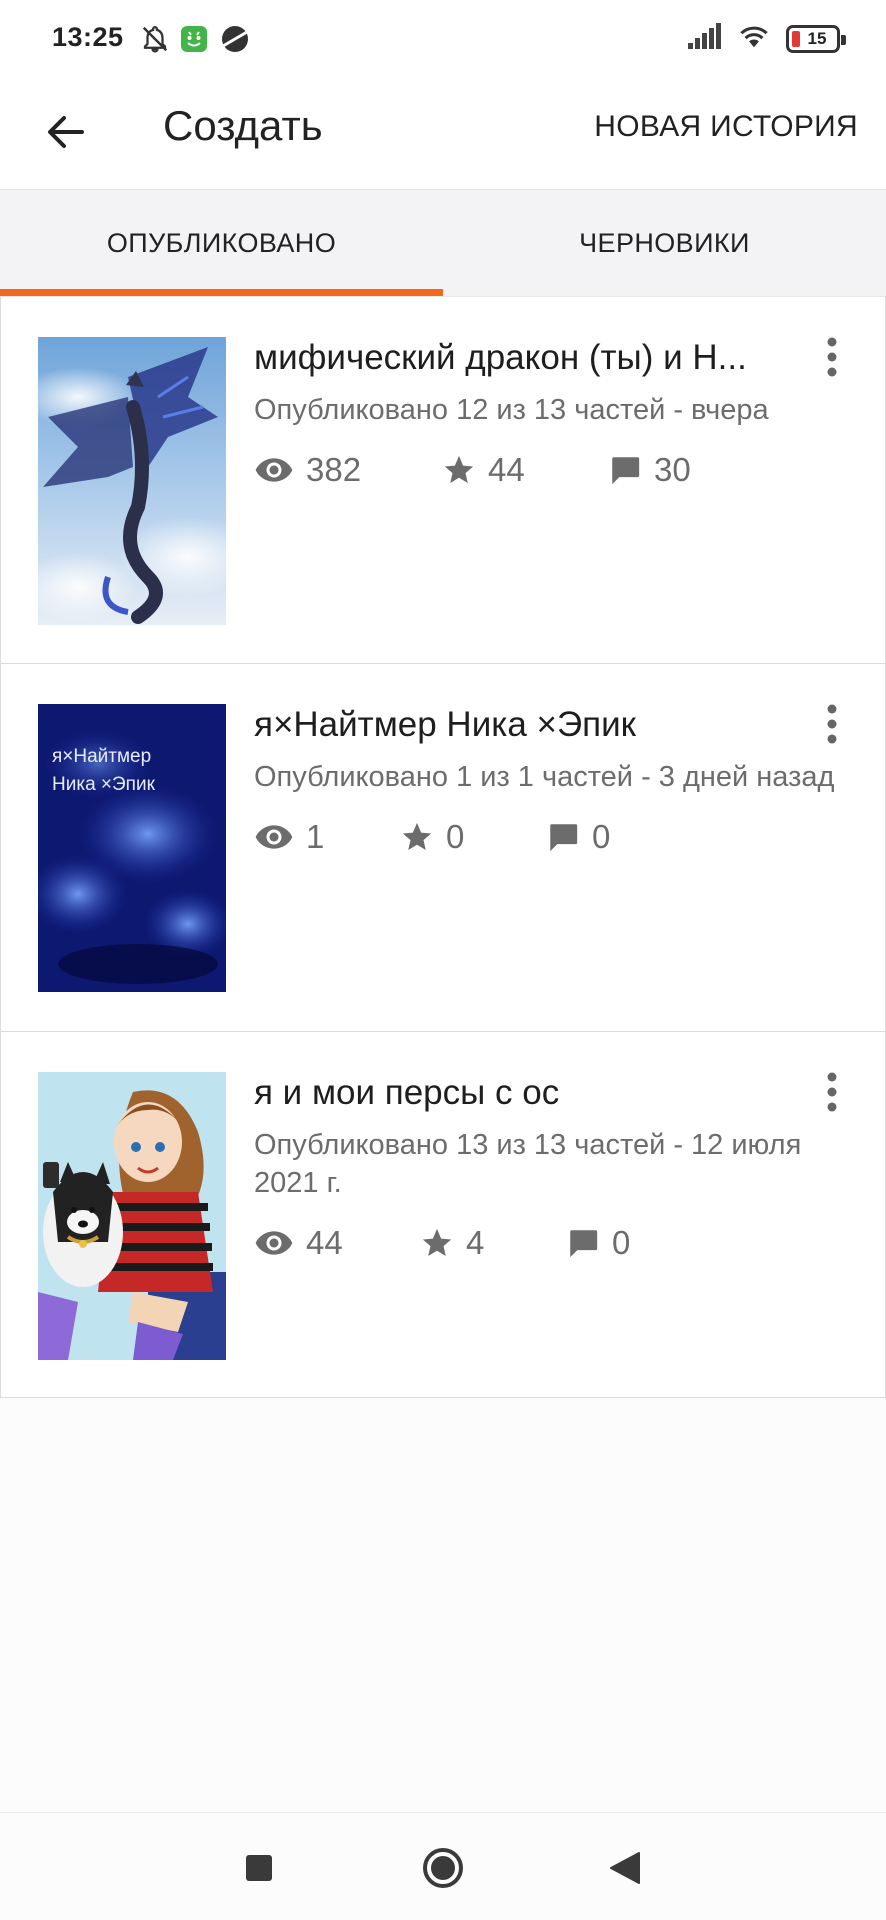  I want to click on story-stats: 44 4 0, so click(549, 1243).